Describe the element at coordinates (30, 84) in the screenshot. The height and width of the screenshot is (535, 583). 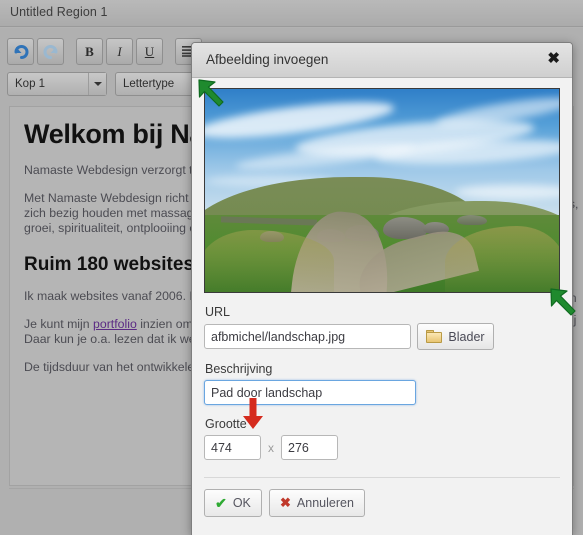
I see `paragraph-style-value: Kop 1` at that location.